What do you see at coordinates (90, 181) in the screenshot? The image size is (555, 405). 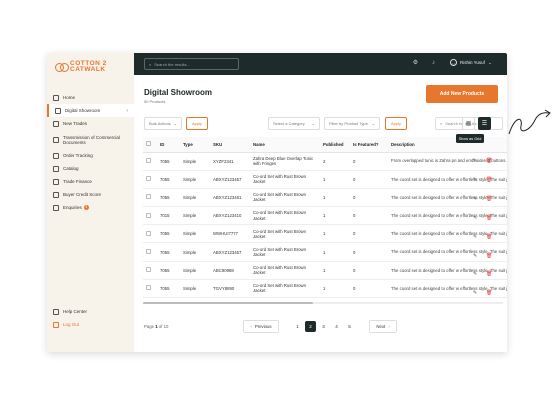 I see `sidebar-item-trade-finance: Trade Finance` at bounding box center [90, 181].